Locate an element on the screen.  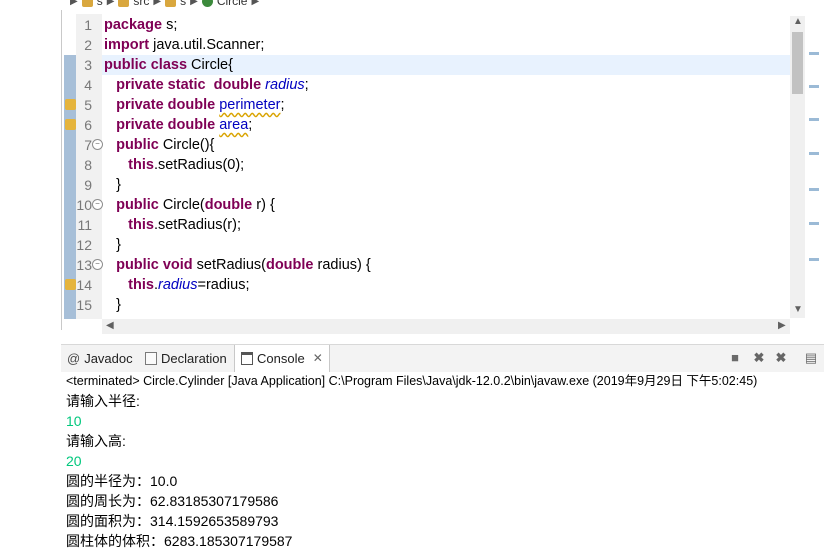
breadcrumb-item: src is located at coordinates (141, 4).